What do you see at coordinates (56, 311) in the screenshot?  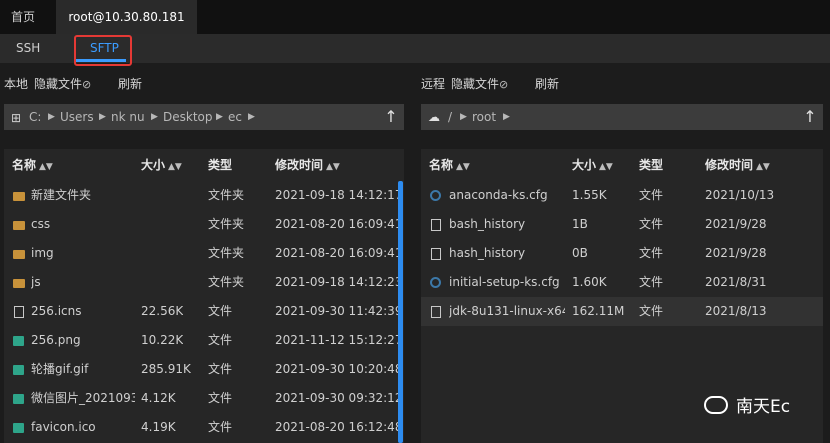 I see `file-name: 256.icns` at bounding box center [56, 311].